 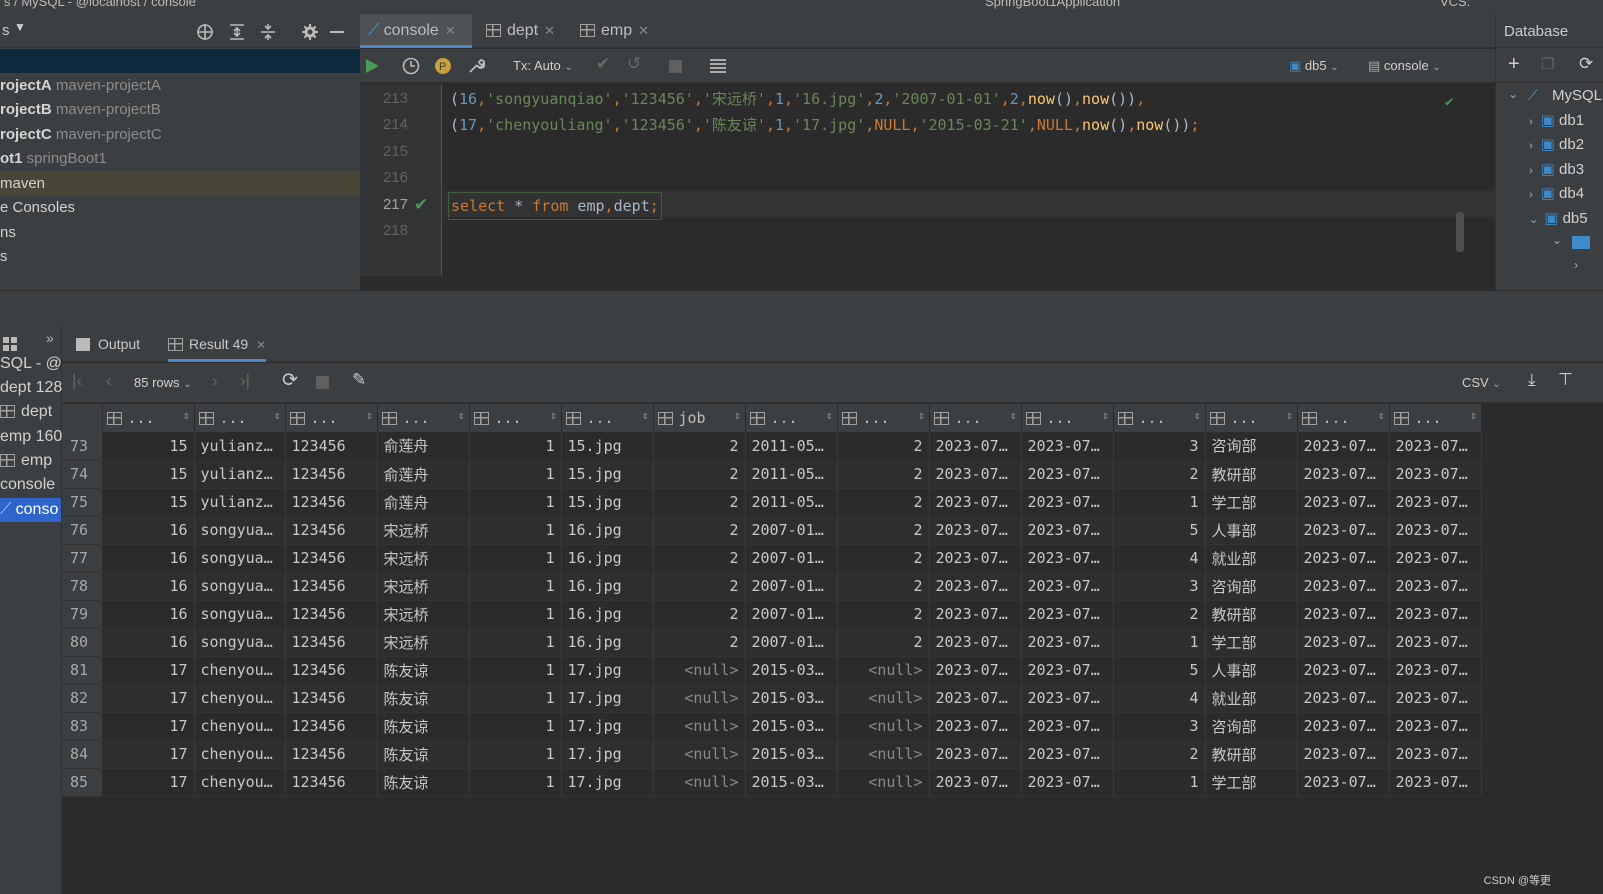 What do you see at coordinates (1565, 380) in the screenshot?
I see `filter-icon: ⊤` at bounding box center [1565, 380].